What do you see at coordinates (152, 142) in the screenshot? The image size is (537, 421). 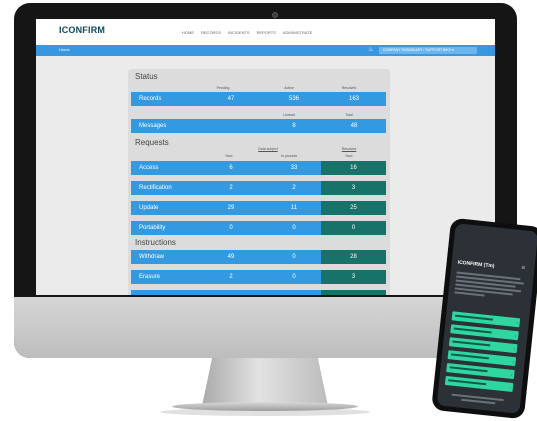 I see `section-title-requests: Requests` at bounding box center [152, 142].